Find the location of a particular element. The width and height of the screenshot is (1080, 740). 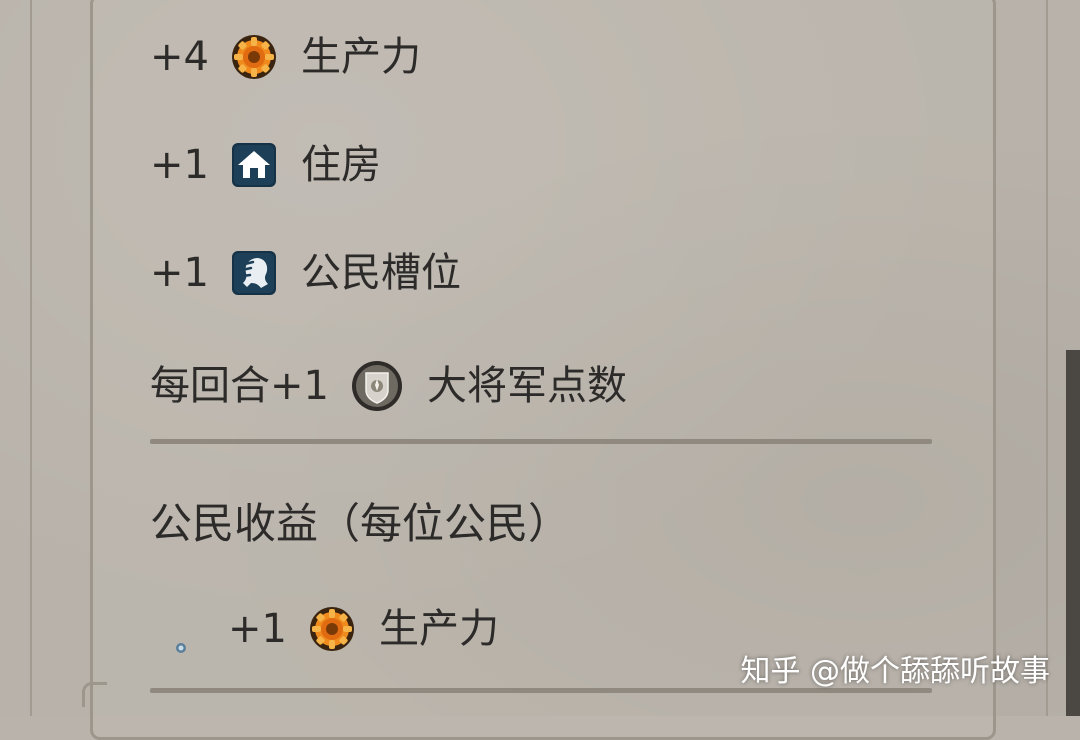

yield-amount: 每回合+1 is located at coordinates (239, 386).